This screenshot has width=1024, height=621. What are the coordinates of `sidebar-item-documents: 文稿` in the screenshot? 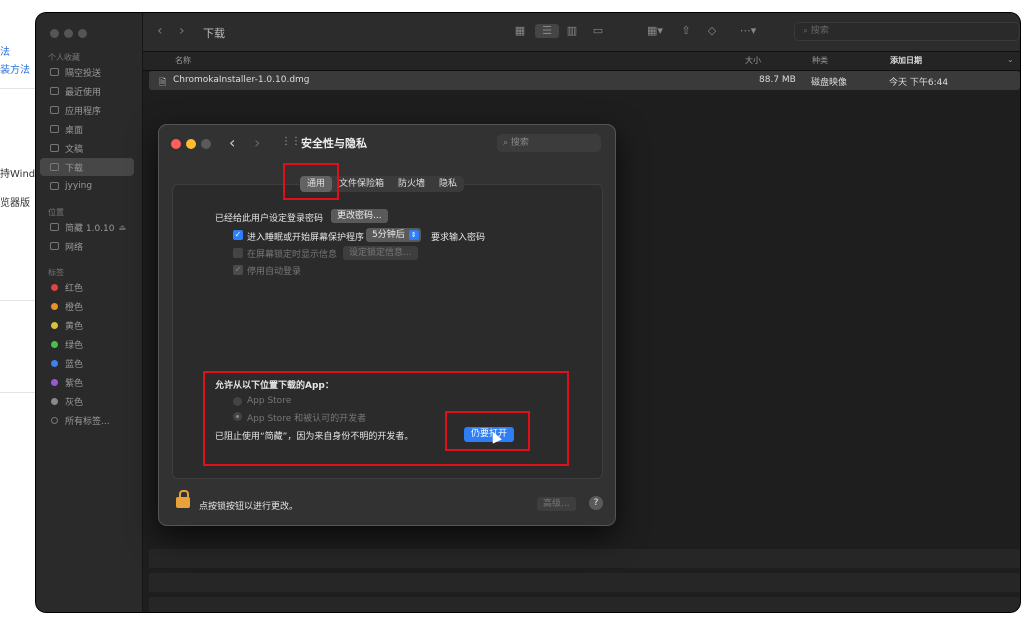 It's located at (87, 148).